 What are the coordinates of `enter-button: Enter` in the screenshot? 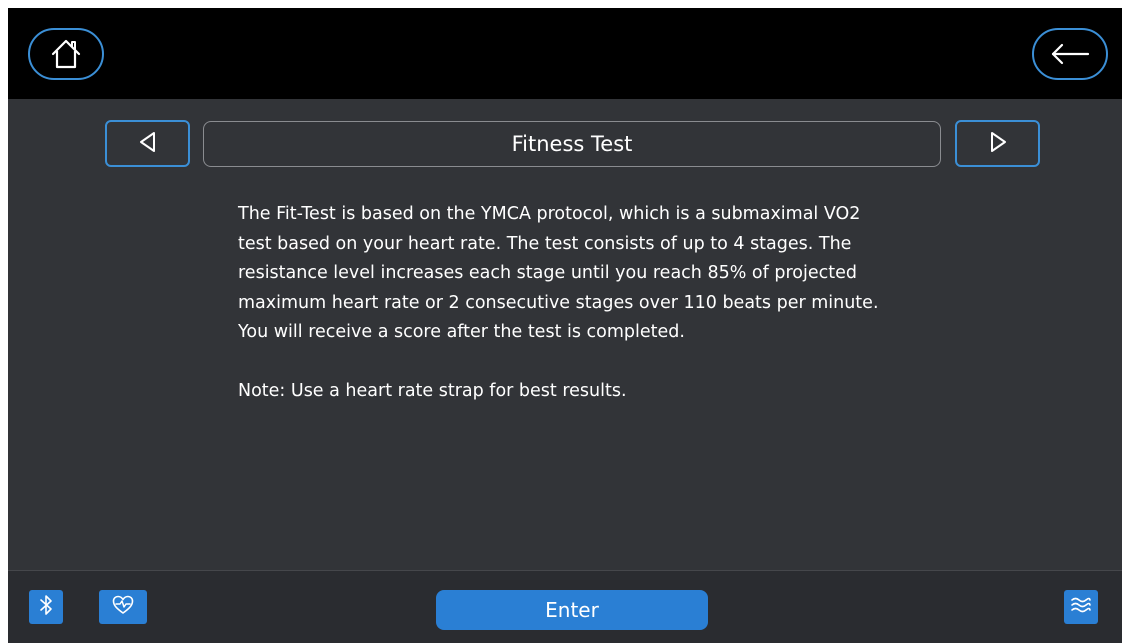 It's located at (572, 610).